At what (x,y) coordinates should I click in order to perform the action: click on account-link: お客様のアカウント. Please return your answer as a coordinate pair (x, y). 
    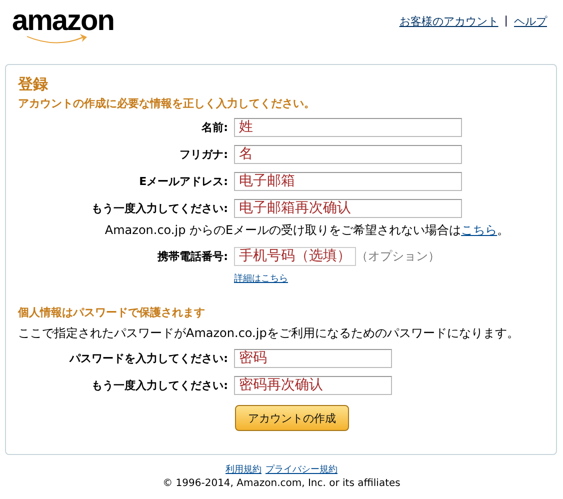
    Looking at the image, I should click on (448, 21).